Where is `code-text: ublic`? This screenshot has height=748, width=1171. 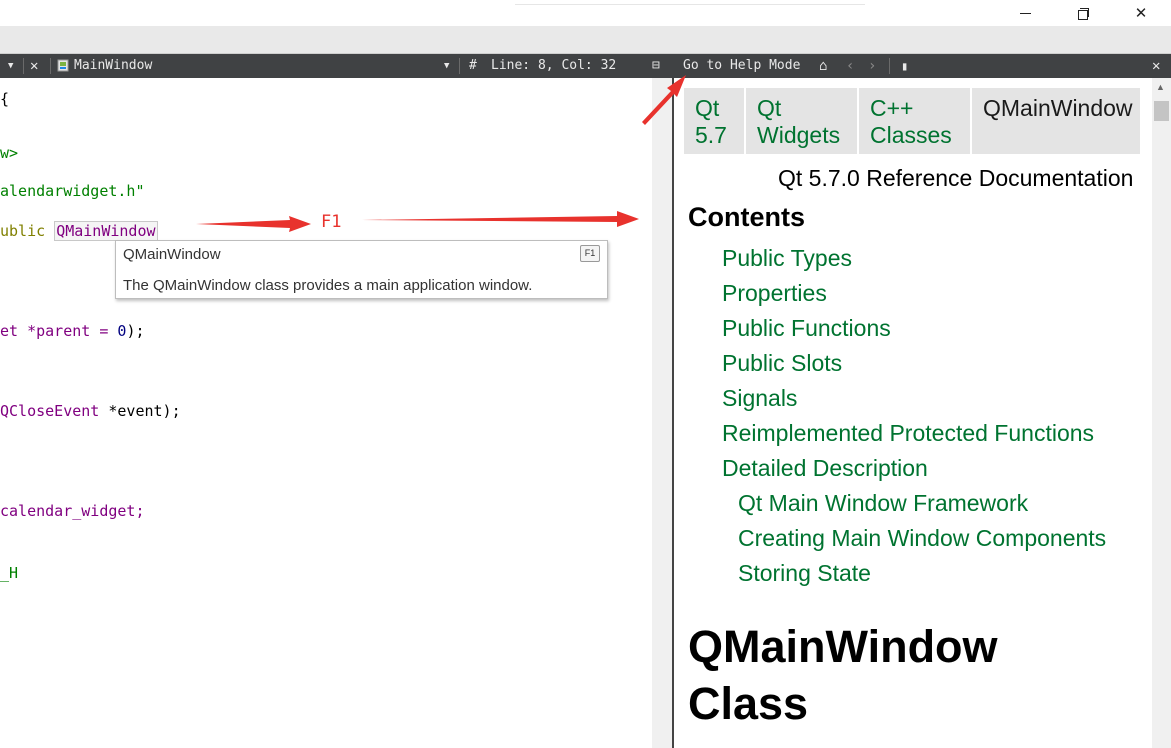
code-text: ublic is located at coordinates (27, 231).